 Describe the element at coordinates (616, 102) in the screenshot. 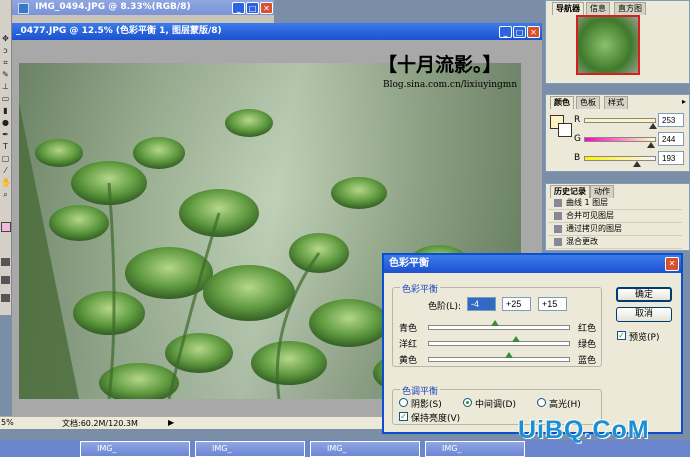

I see `tab-styles: 样式` at that location.